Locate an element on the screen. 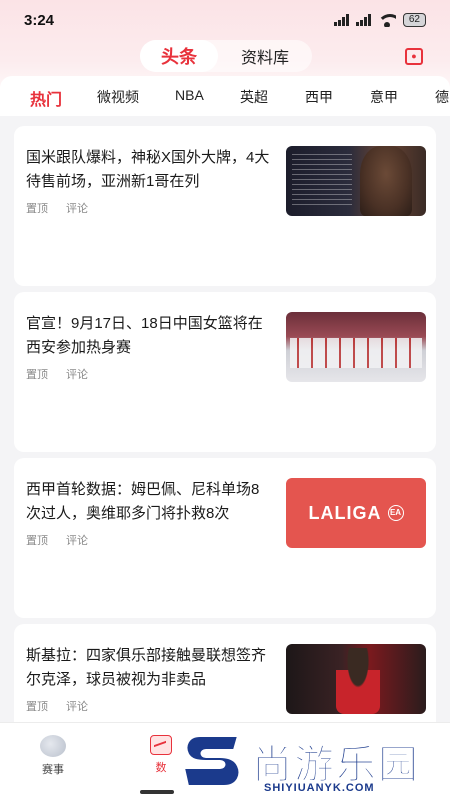 The image size is (450, 800). nav-data: 数 is located at coordinates (161, 755).